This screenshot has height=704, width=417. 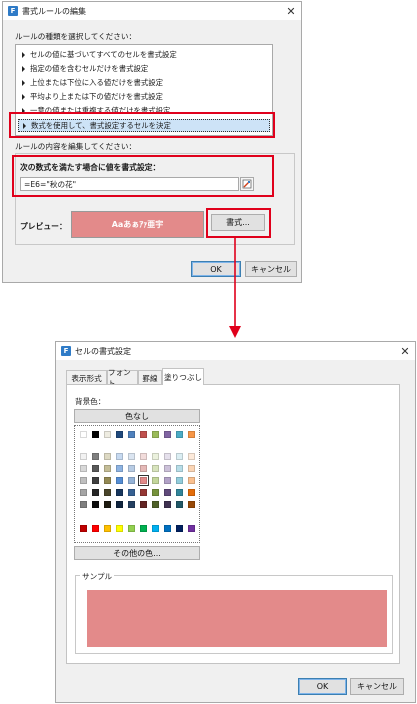 What do you see at coordinates (247, 184) in the screenshot?
I see `range-select-icon` at bounding box center [247, 184].